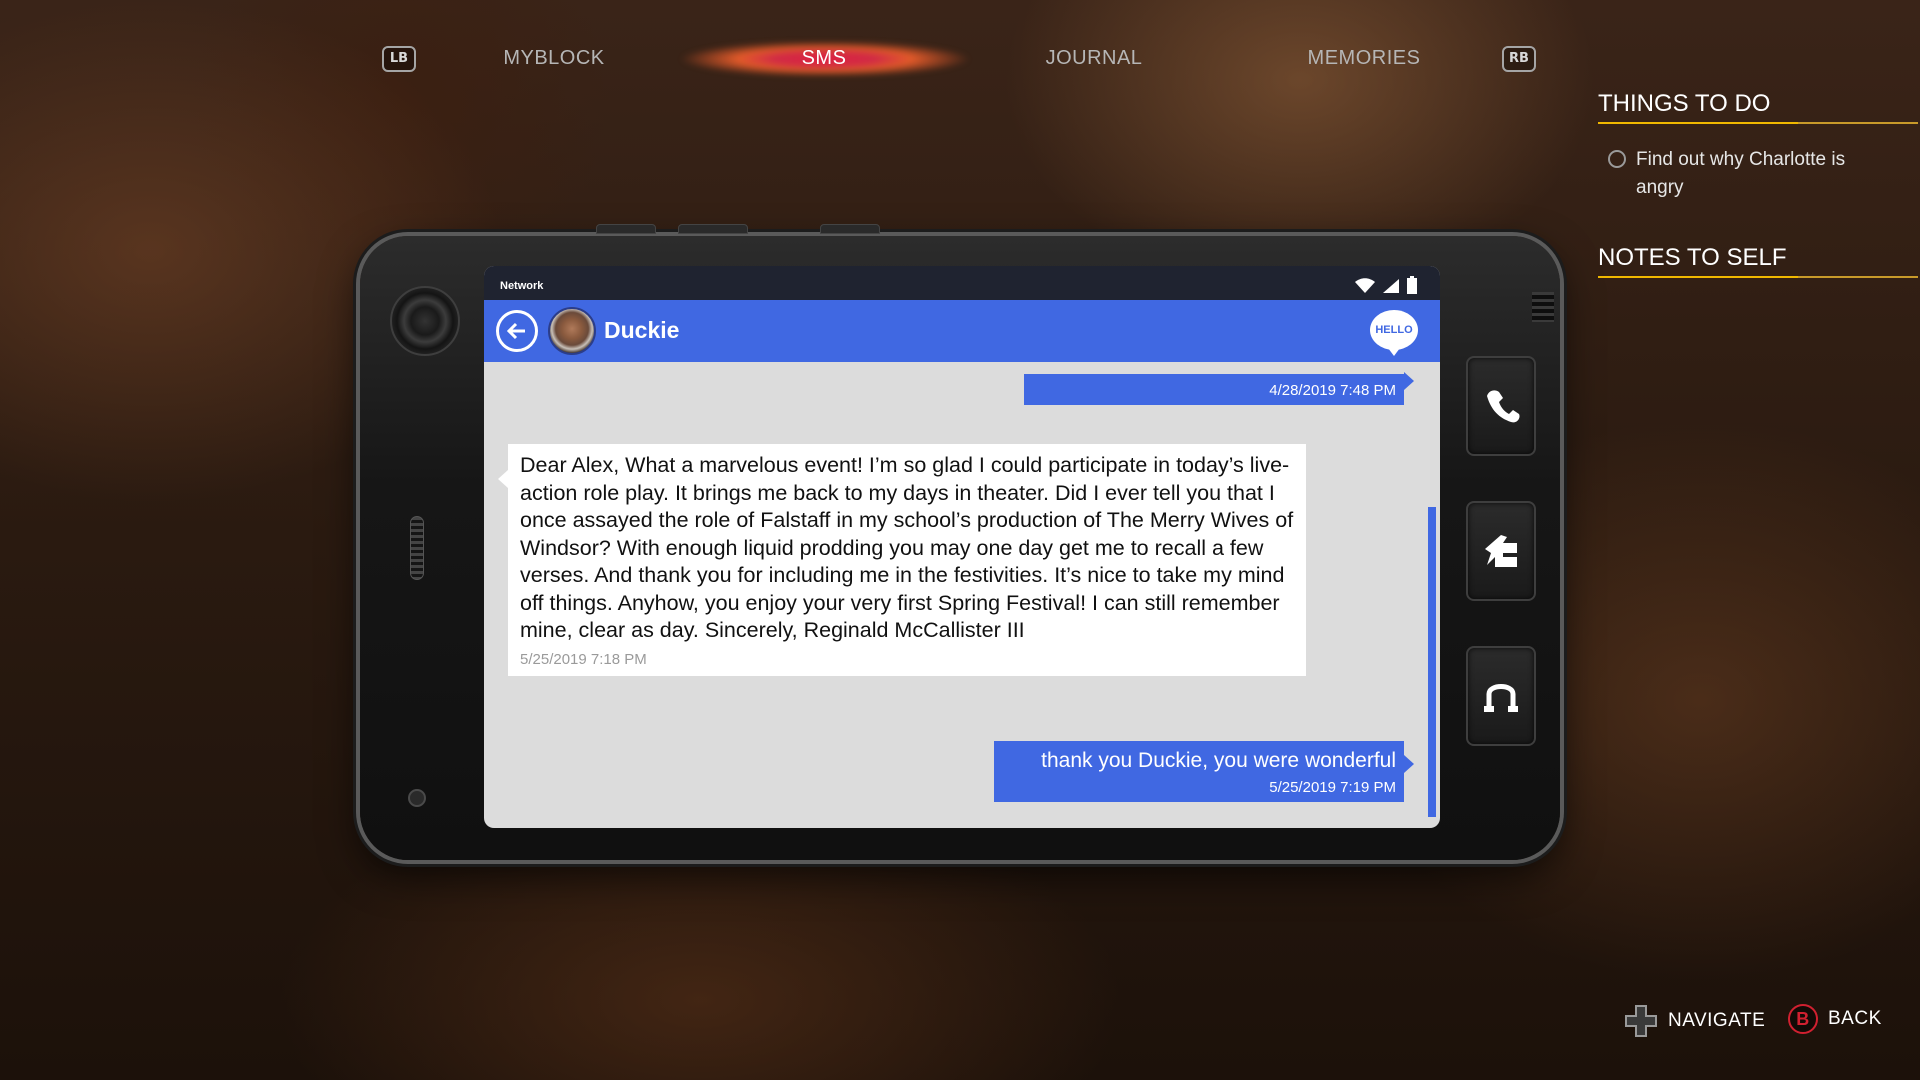  What do you see at coordinates (1332, 787) in the screenshot?
I see `message-time: 5/25/2019 7:19 PM` at bounding box center [1332, 787].